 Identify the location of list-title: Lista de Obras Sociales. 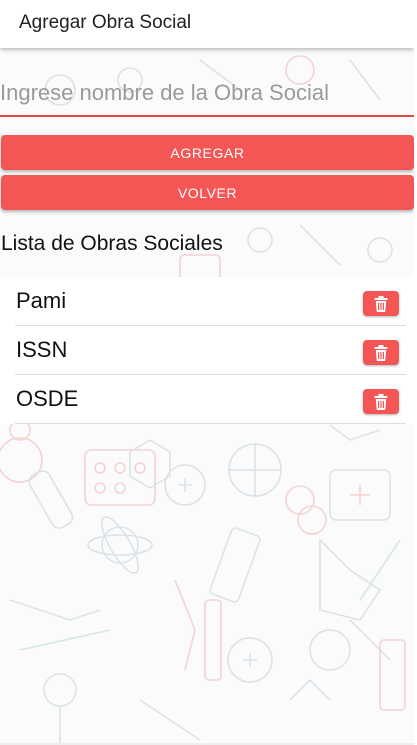
(112, 243).